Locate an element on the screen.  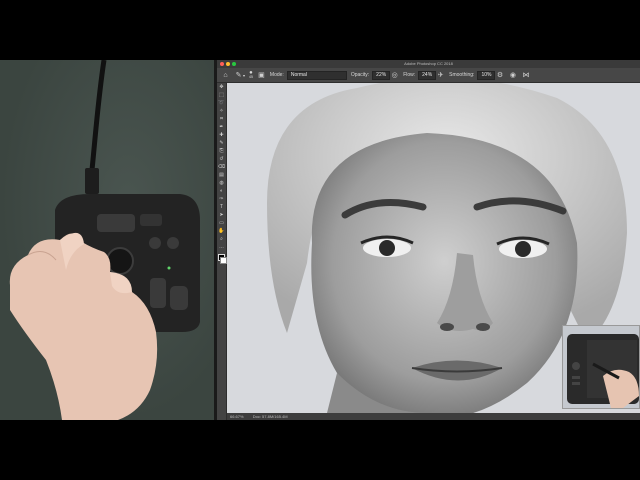
flow-input: 24% is located at coordinates (427, 75).